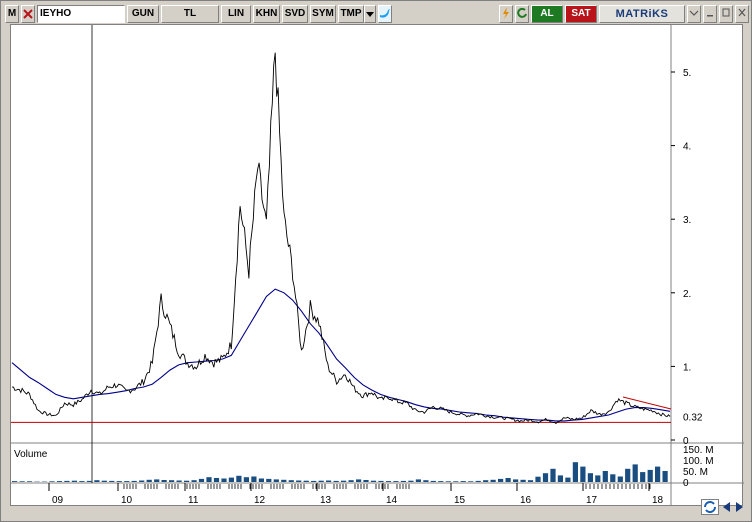  What do you see at coordinates (387, 486) in the screenshot?
I see `x-axis-minor-ticks` at bounding box center [387, 486].